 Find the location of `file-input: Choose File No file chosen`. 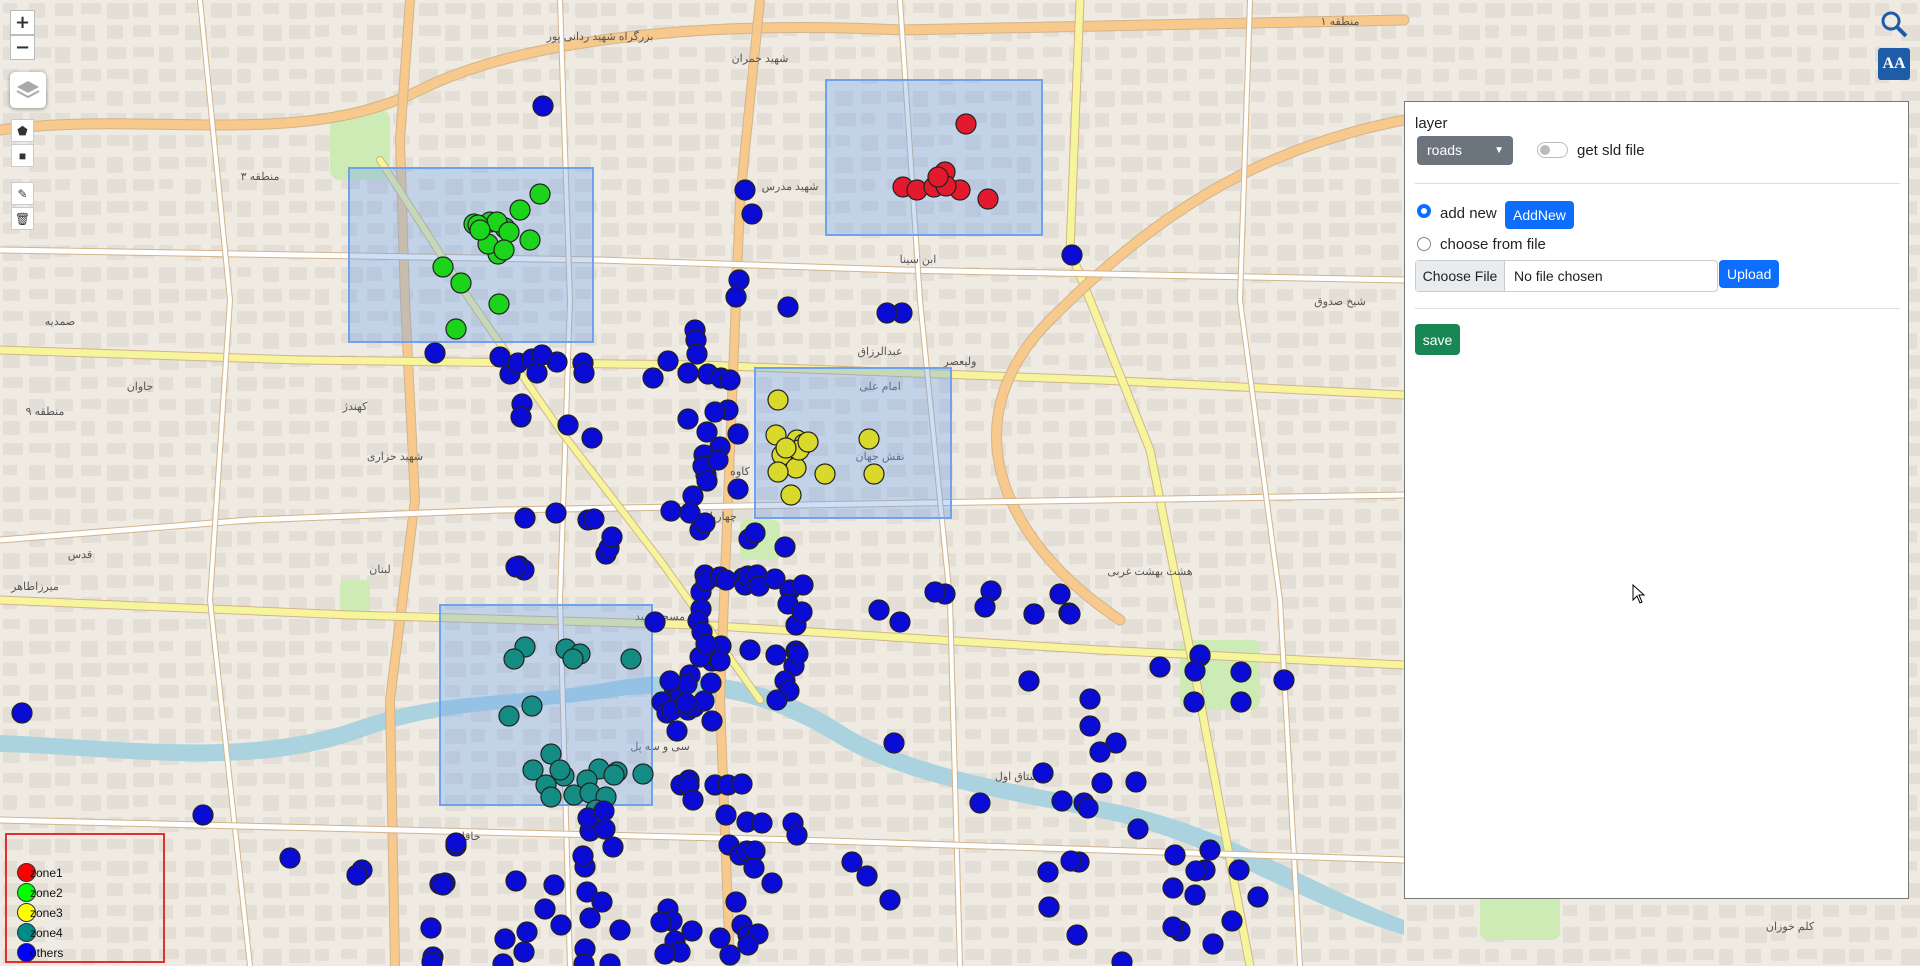

file-input: Choose File No file chosen is located at coordinates (1566, 276).